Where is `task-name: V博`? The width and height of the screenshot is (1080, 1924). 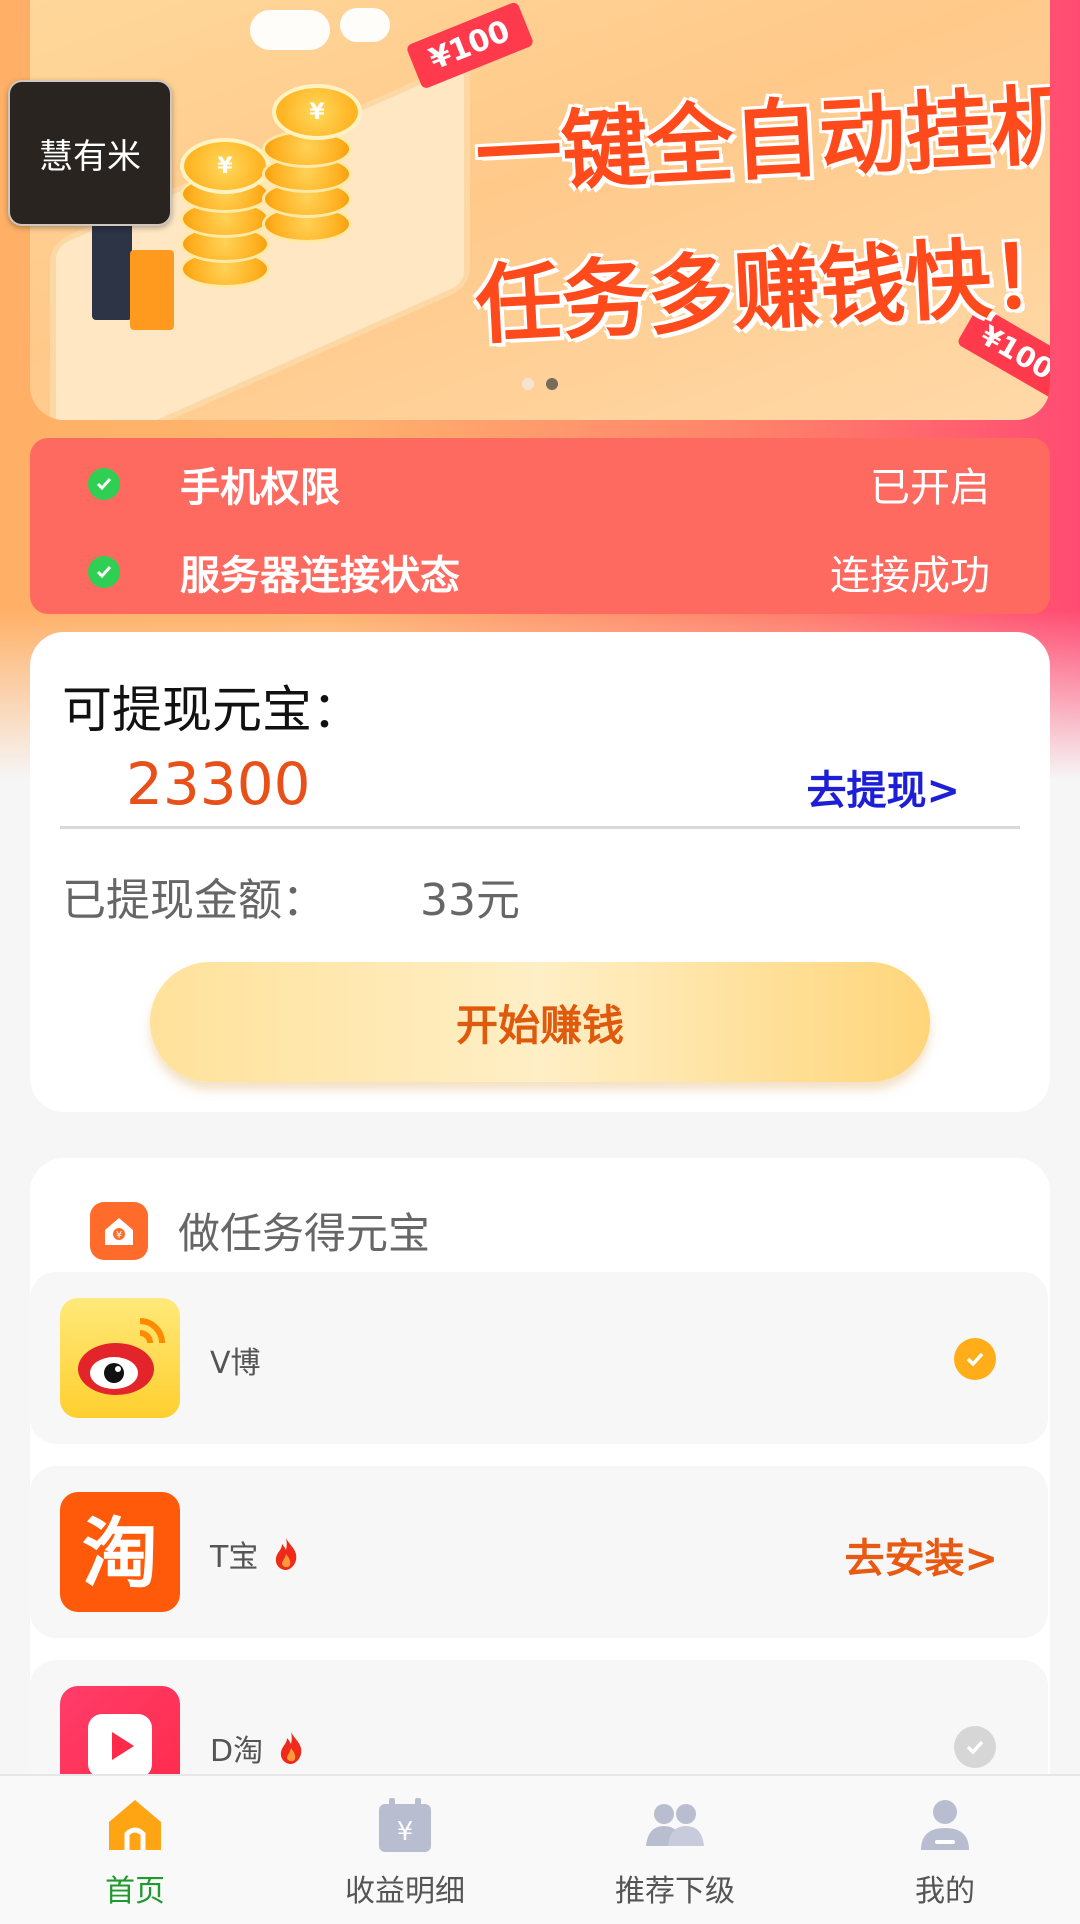
task-name: V博 is located at coordinates (235, 1363).